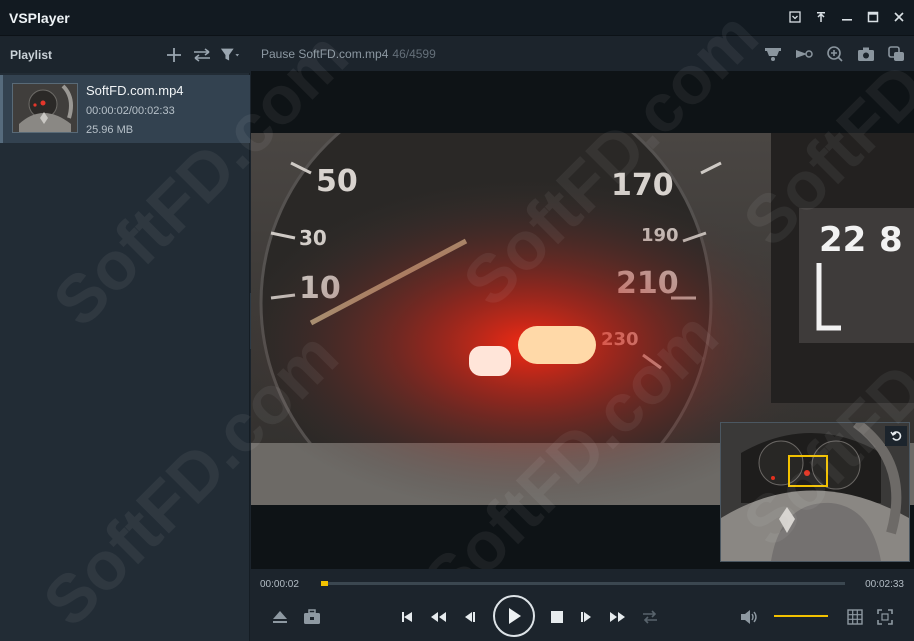 Image resolution: width=914 pixels, height=641 pixels. I want to click on seek-progress, so click(324, 583).